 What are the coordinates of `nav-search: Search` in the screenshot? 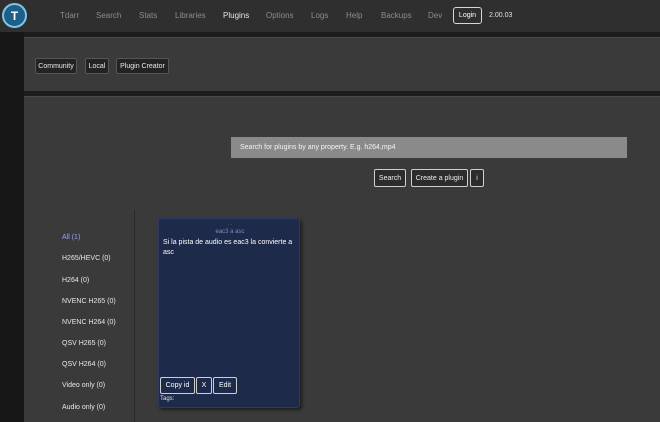 It's located at (108, 15).